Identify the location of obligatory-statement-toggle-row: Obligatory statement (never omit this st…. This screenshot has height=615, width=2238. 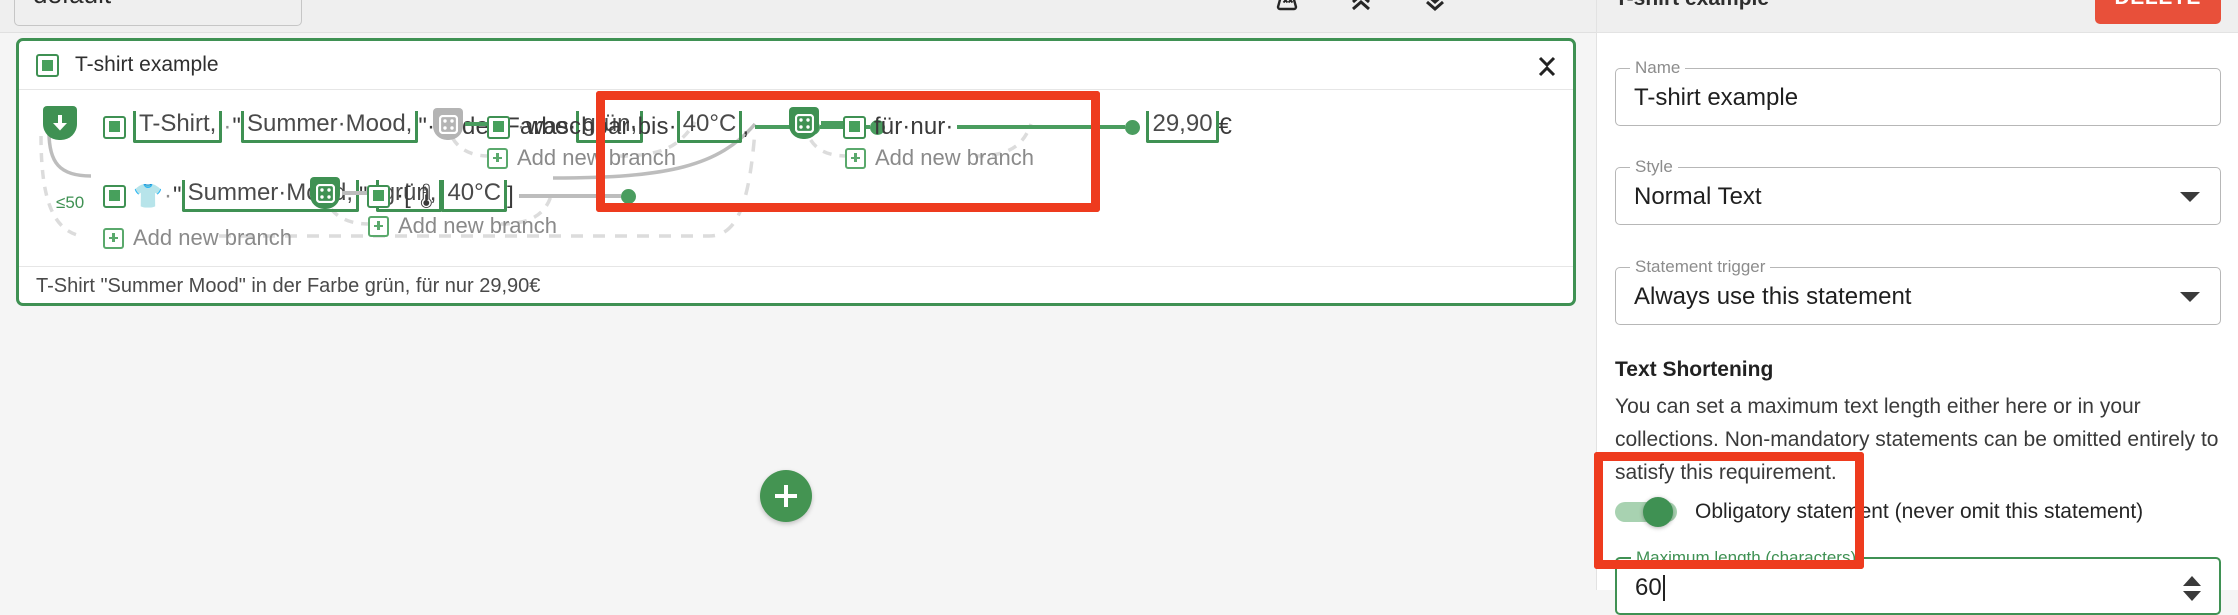
(1879, 512).